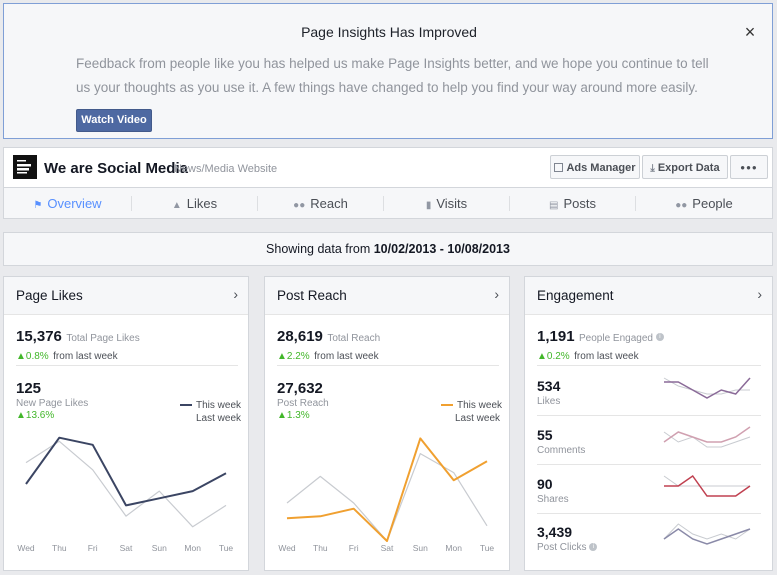 The height and width of the screenshot is (575, 777). I want to click on engagement-row-shares: 90 Shares, so click(649, 489).